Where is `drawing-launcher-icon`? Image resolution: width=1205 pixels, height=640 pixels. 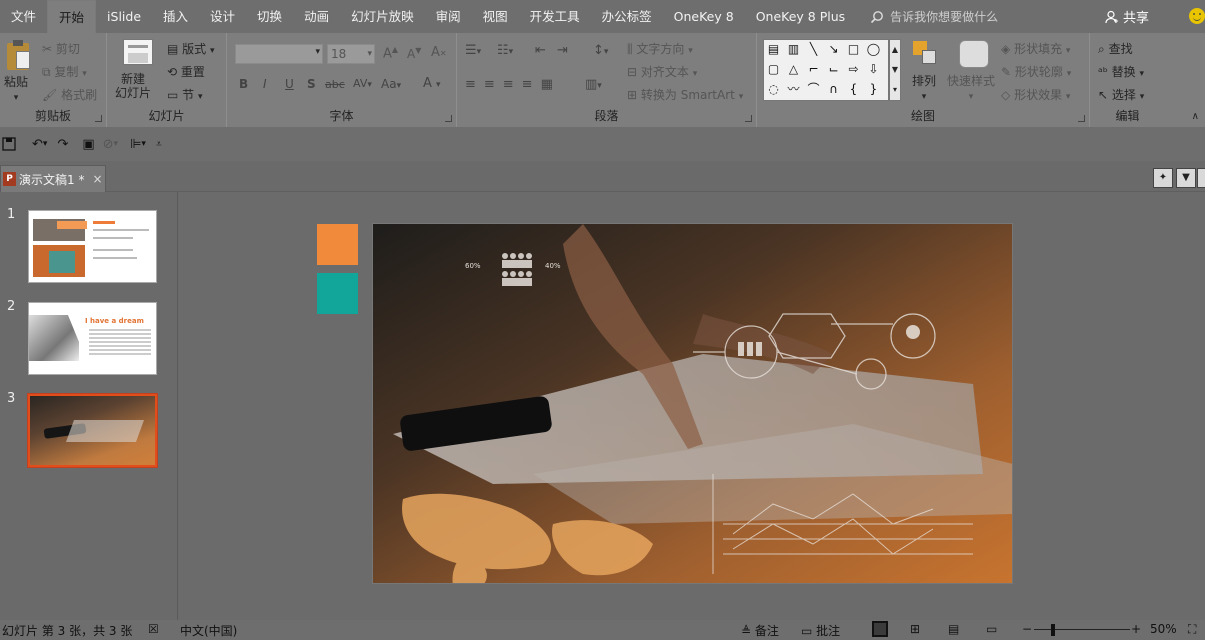
drawing-launcher-icon is located at coordinates (1081, 118).